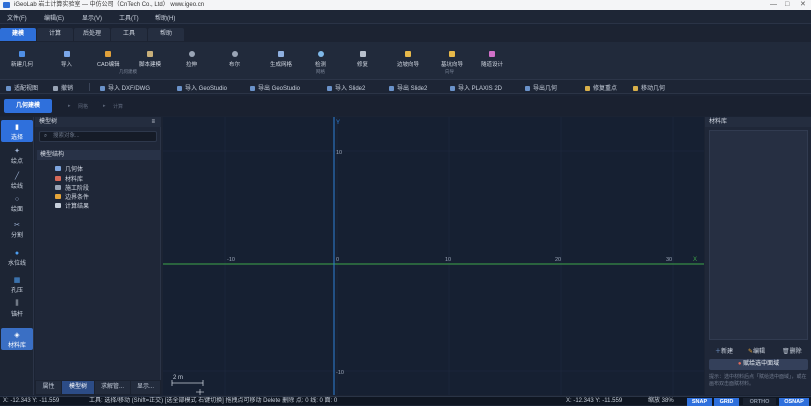 The height and width of the screenshot is (406, 811). Describe the element at coordinates (605, 89) in the screenshot. I see `fix-points-label: 修复重点` at that location.